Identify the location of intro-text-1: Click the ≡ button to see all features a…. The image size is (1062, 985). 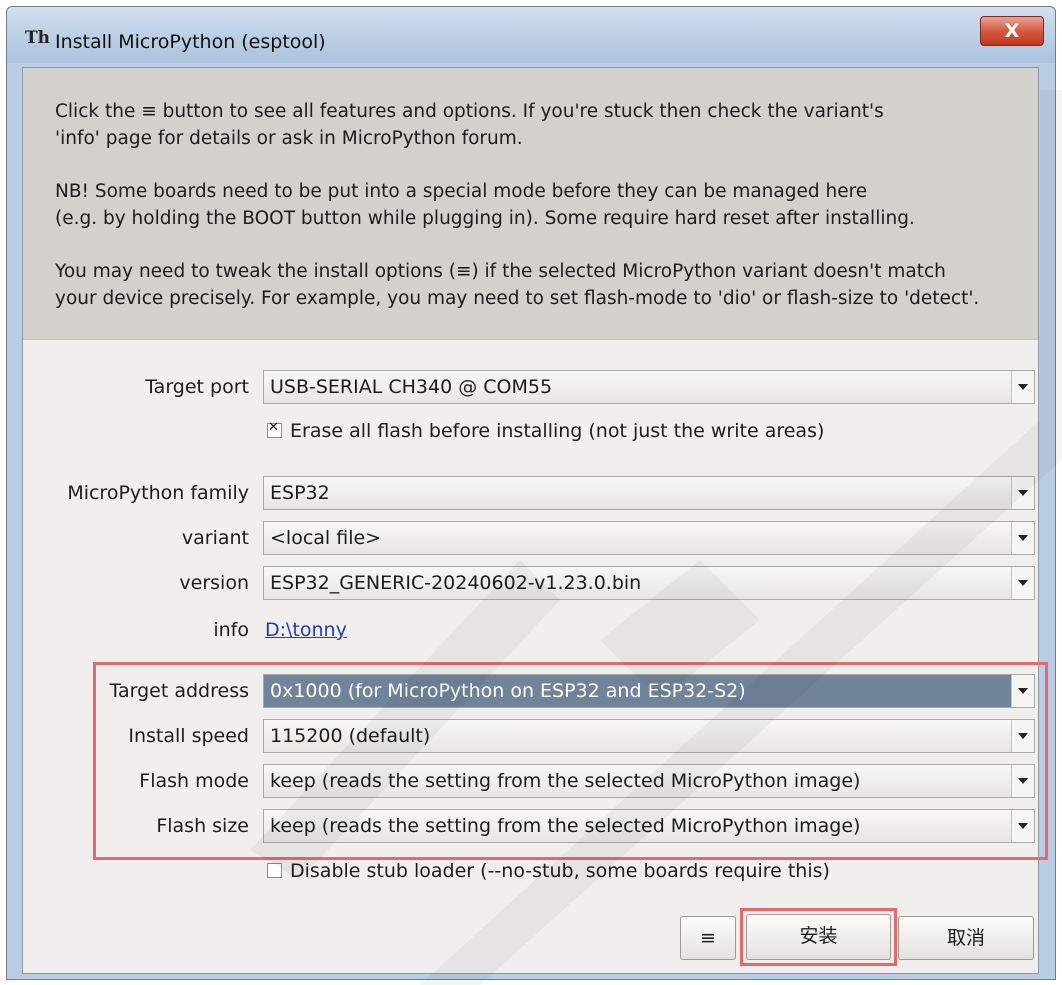
(469, 125).